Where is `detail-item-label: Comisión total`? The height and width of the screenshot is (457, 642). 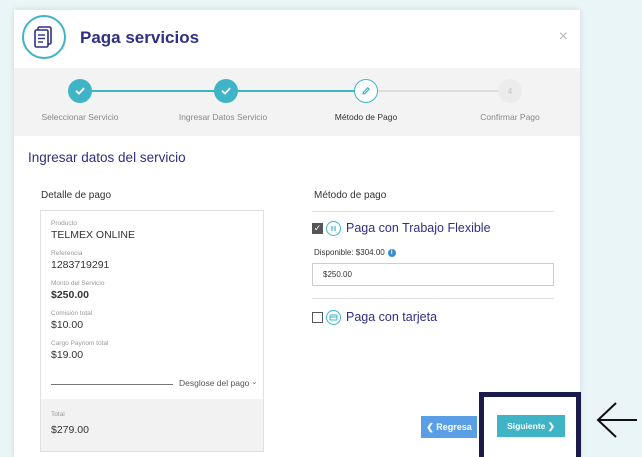
detail-item-label: Comisión total is located at coordinates (72, 313).